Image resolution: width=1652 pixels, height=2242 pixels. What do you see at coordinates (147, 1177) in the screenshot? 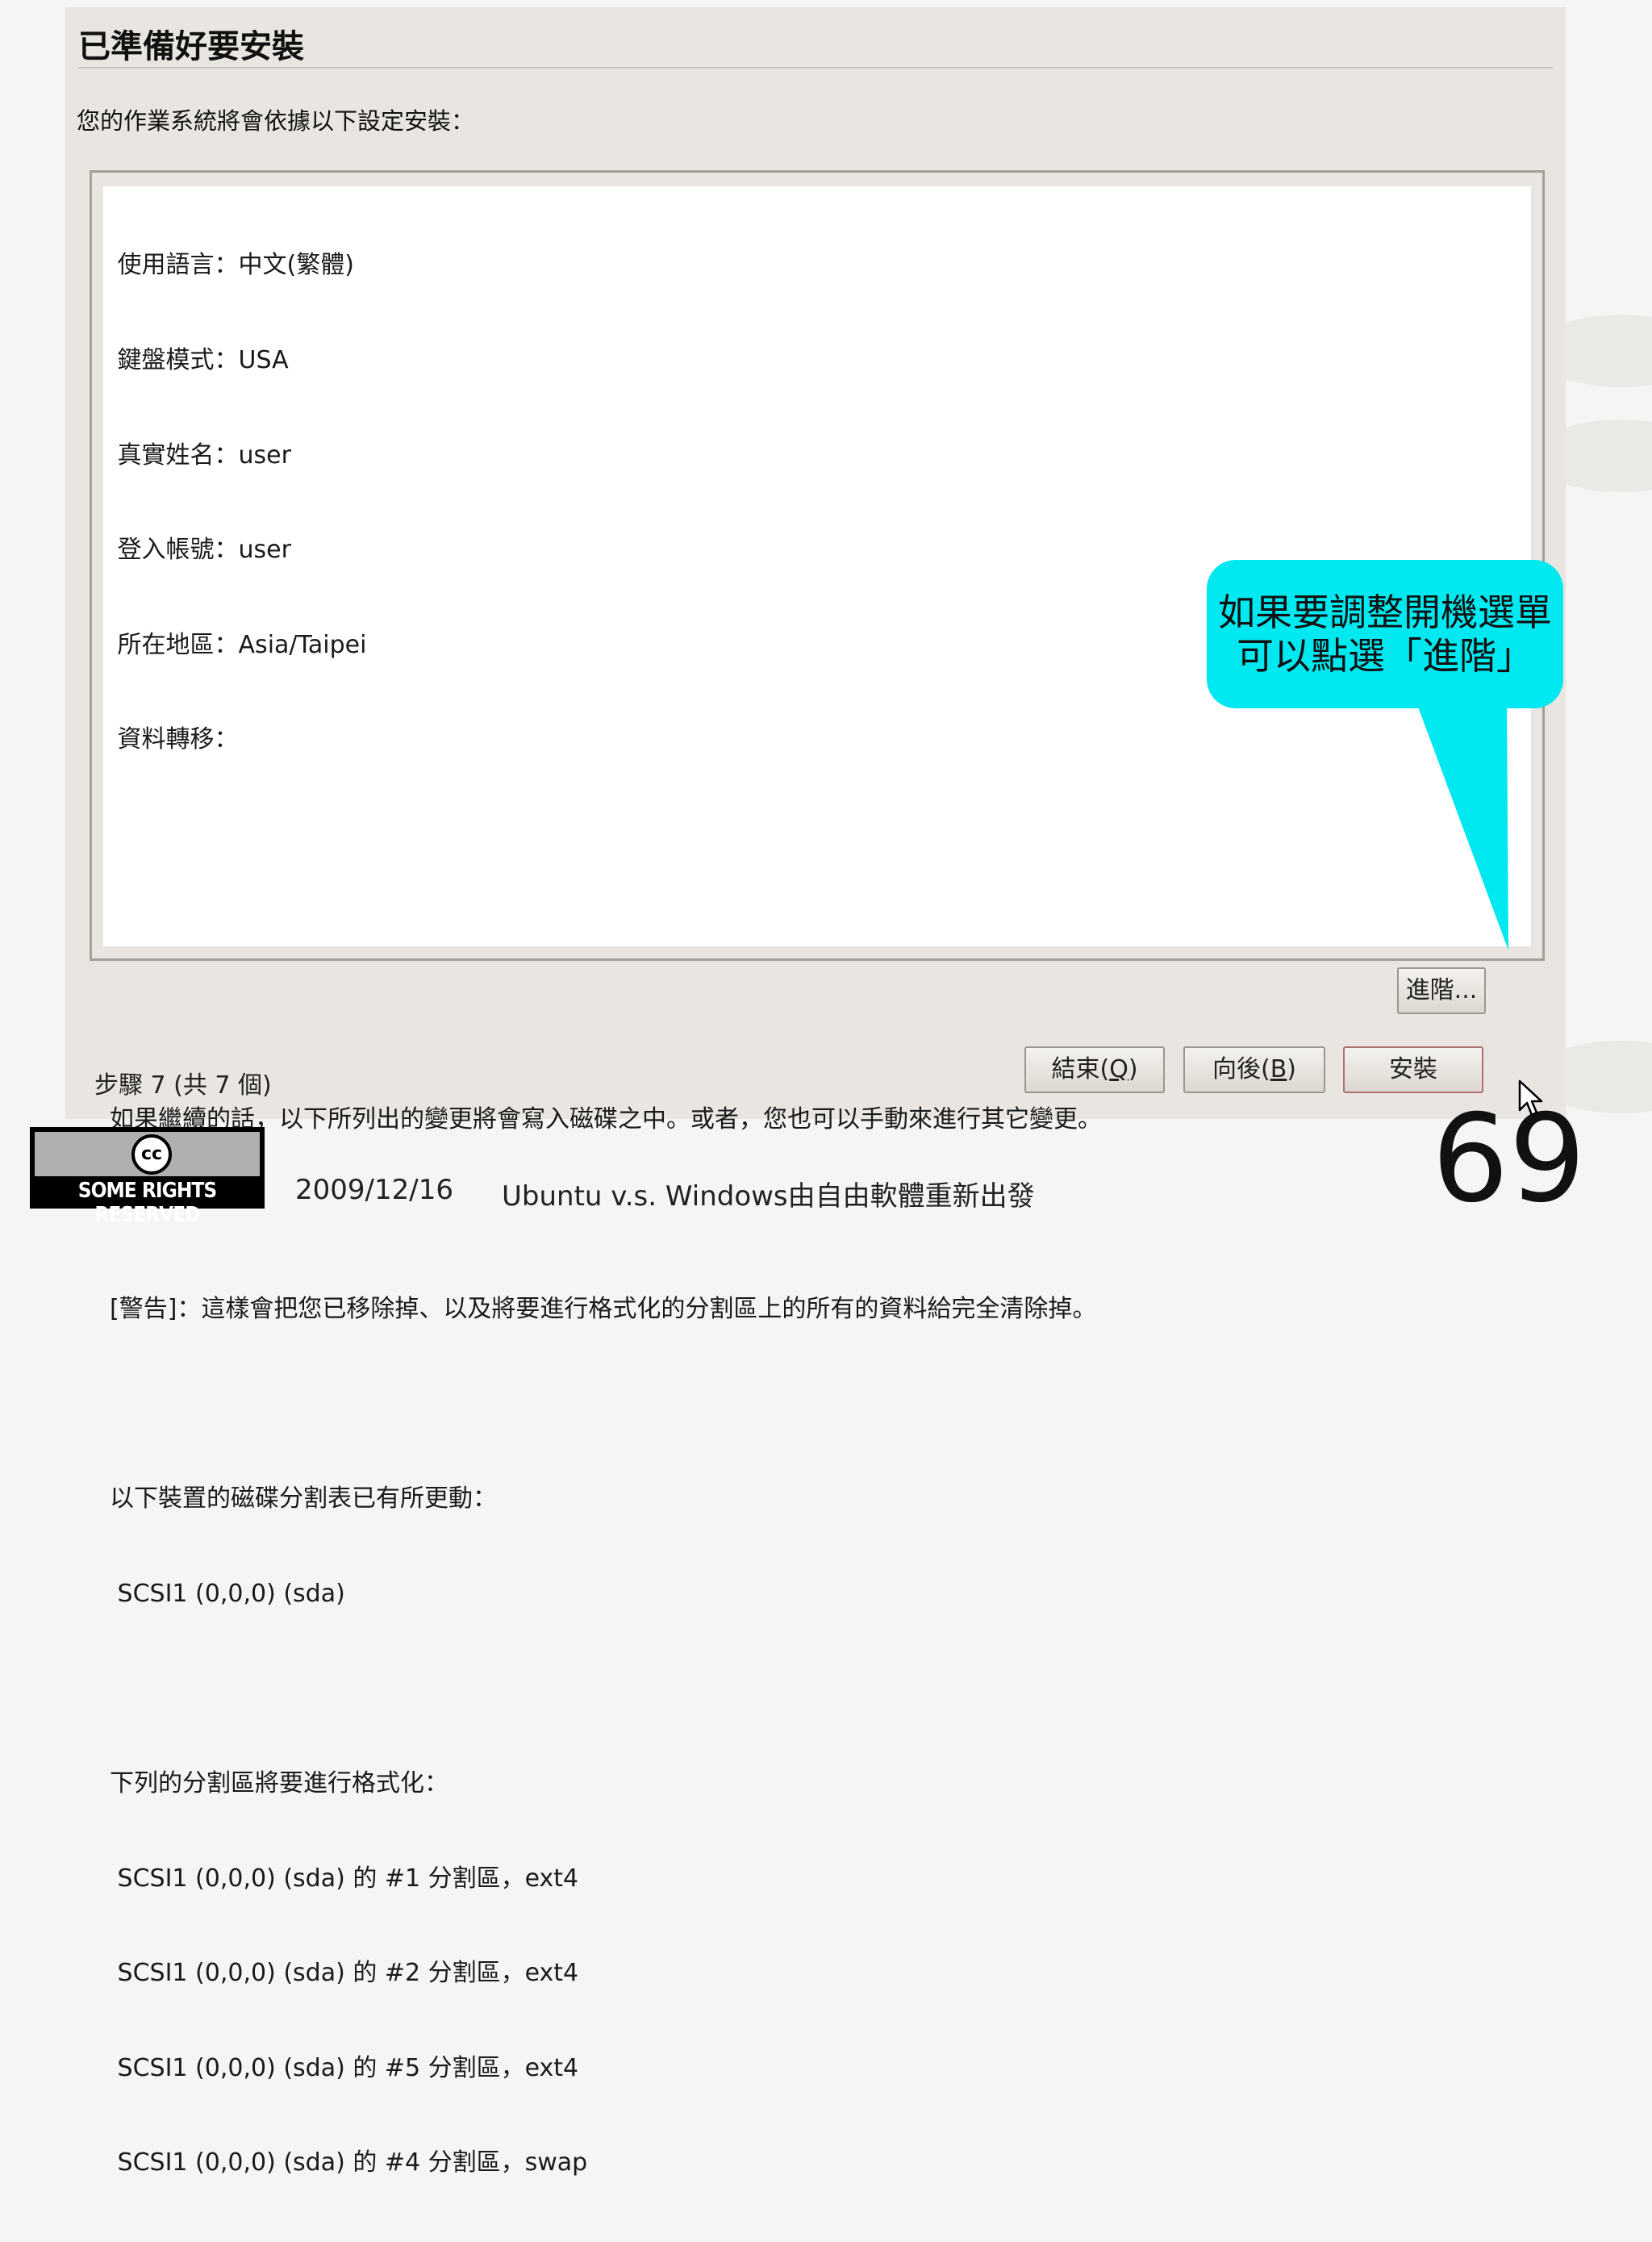
I see `cc-license-badge: cc SOME RIGHTS RESERVED` at bounding box center [147, 1177].